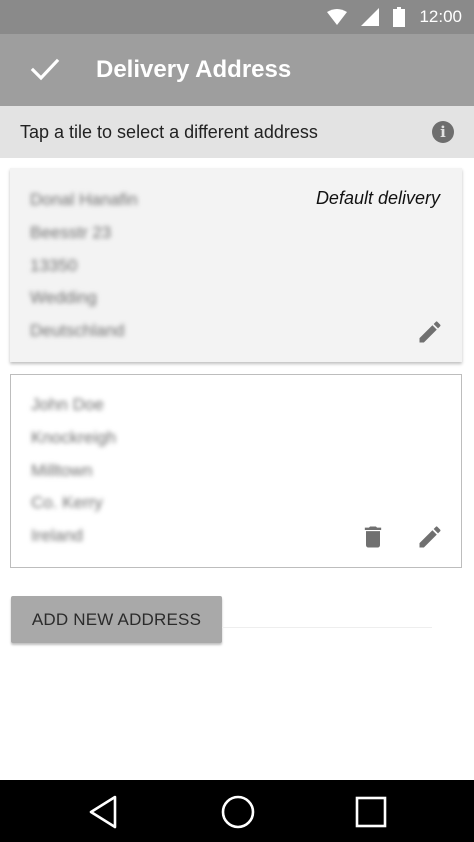 This screenshot has width=474, height=842. I want to click on app-bar: Delivery Address, so click(237, 70).